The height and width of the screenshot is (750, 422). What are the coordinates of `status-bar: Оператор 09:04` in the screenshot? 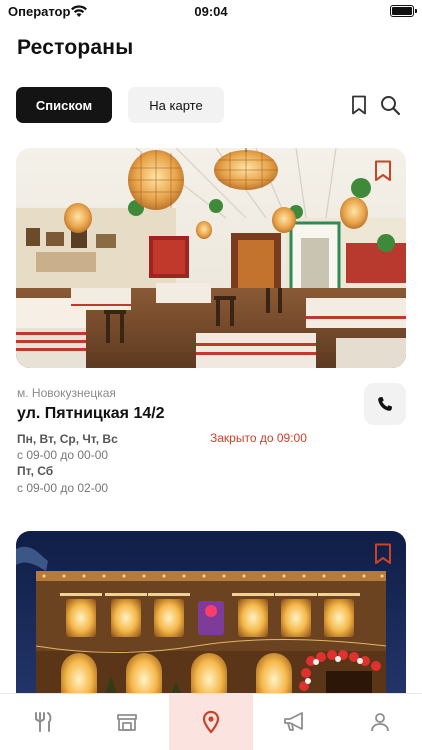 It's located at (211, 12).